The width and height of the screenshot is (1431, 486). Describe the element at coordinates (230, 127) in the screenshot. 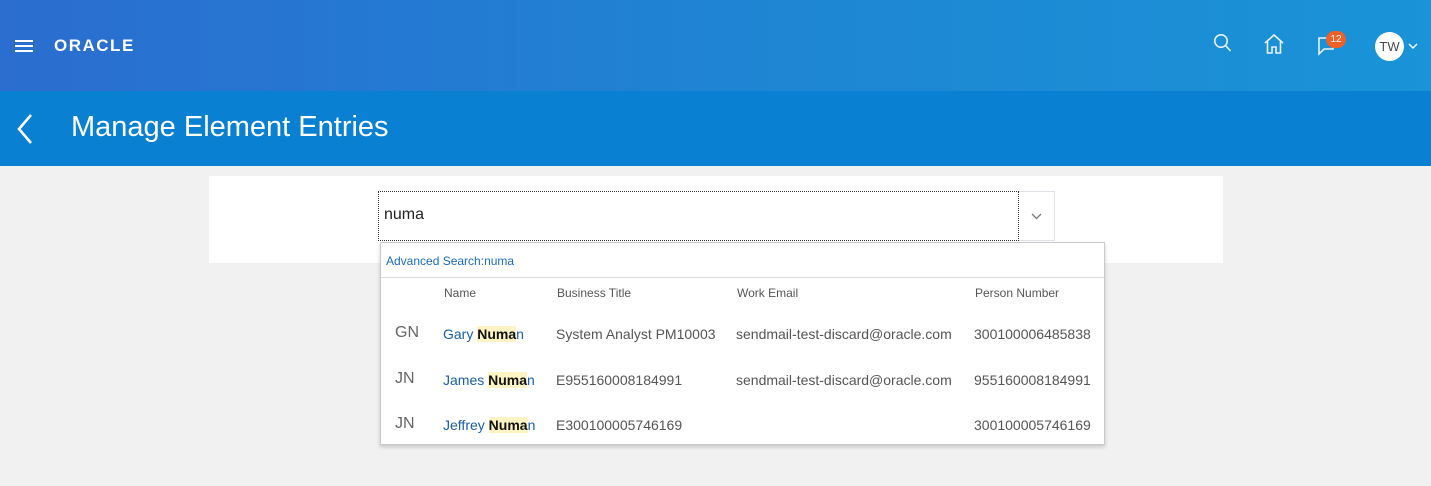

I see `page-title: Manage Element Entries` at that location.